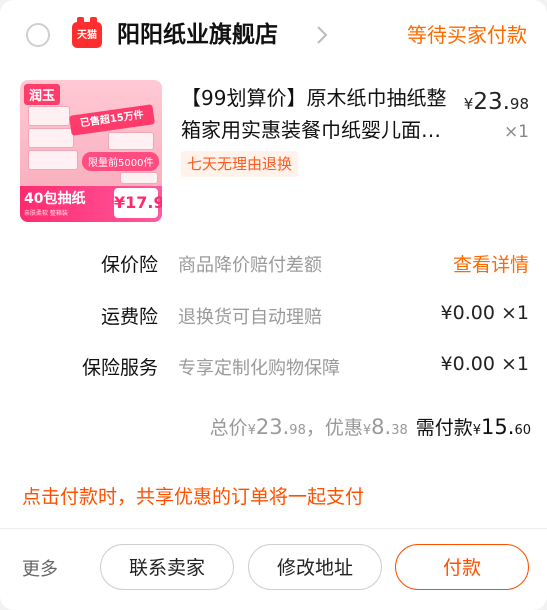 The width and height of the screenshot is (547, 610). I want to click on divider, so click(273, 528).